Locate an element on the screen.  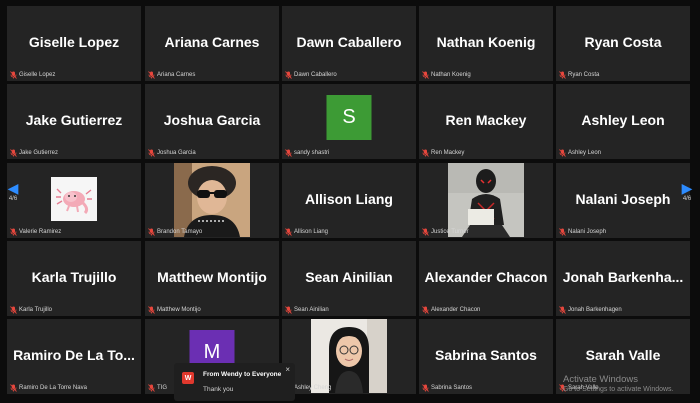
participant-name-label: sandy shastri is located at coordinates (307, 153).